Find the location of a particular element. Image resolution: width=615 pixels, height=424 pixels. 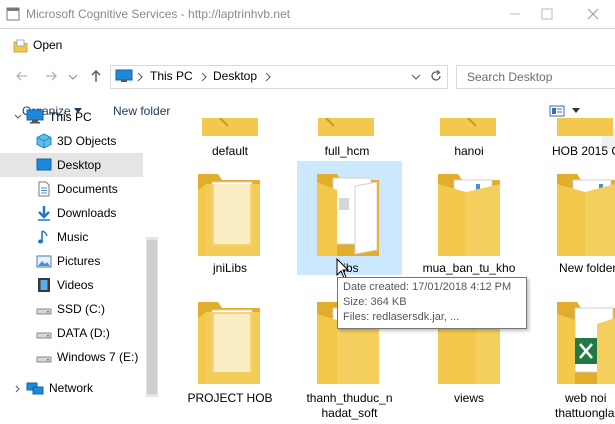

address-bar: This PC Desktop is located at coordinates (279, 77).